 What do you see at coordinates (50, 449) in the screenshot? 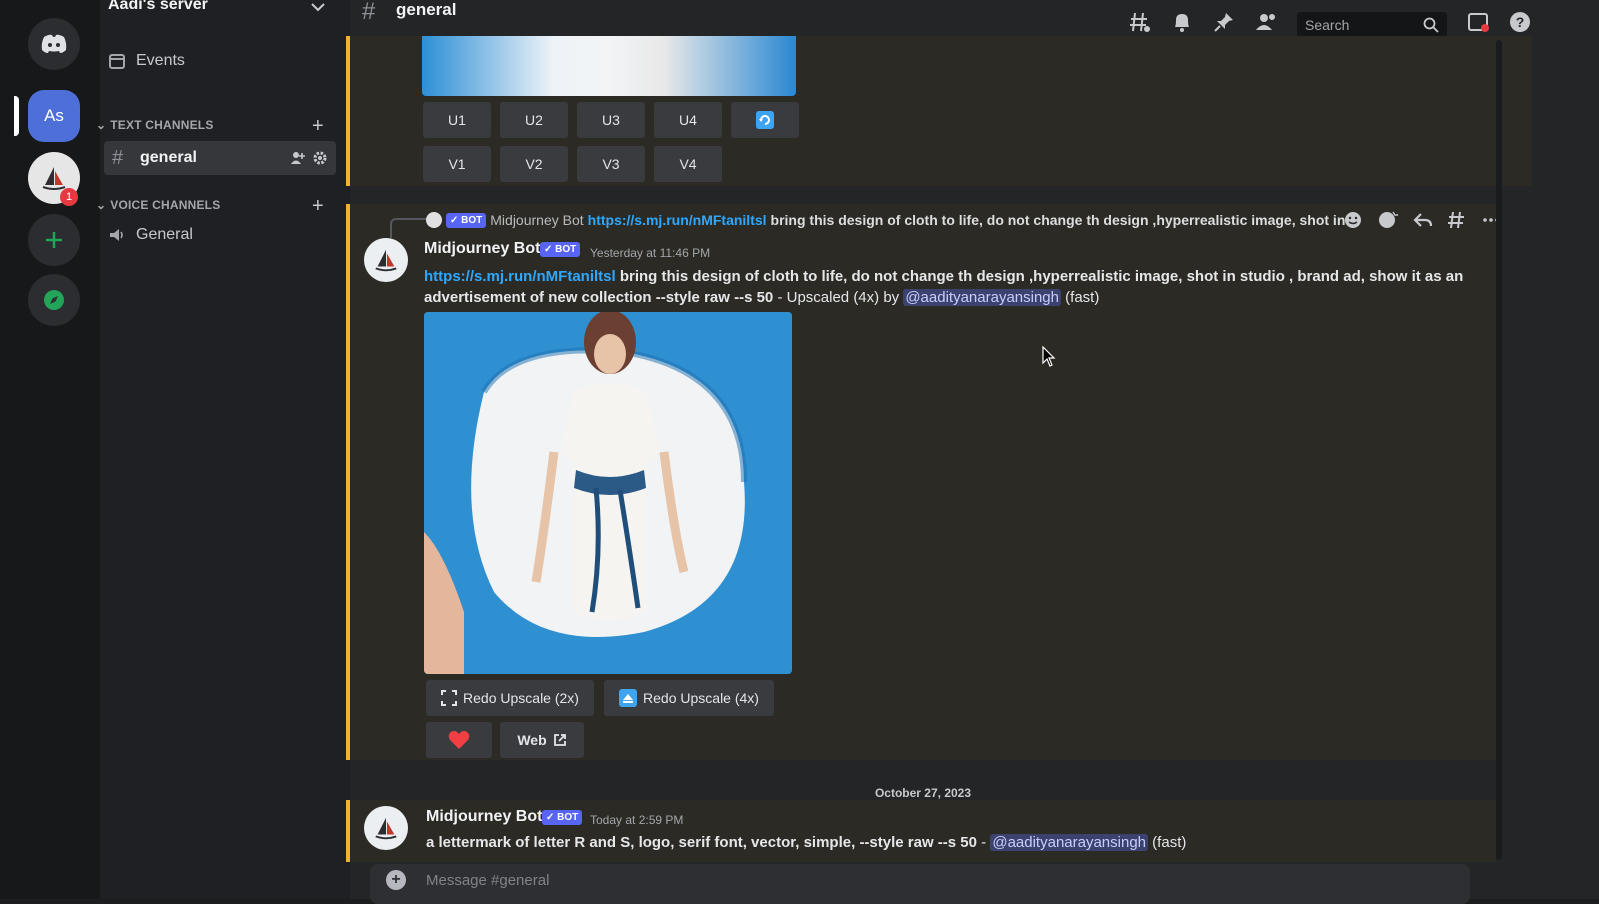
I see `server-rail: As 1` at bounding box center [50, 449].